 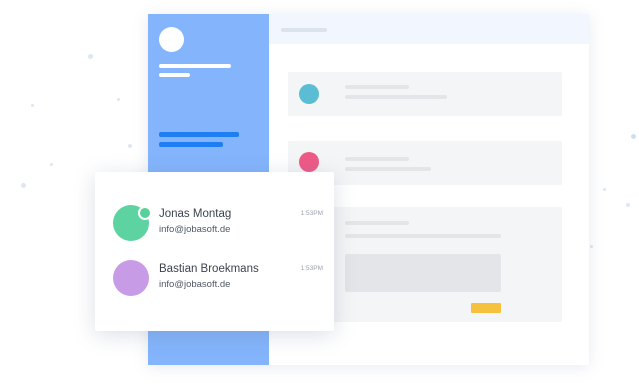 What do you see at coordinates (486, 308) in the screenshot?
I see `reply-button` at bounding box center [486, 308].